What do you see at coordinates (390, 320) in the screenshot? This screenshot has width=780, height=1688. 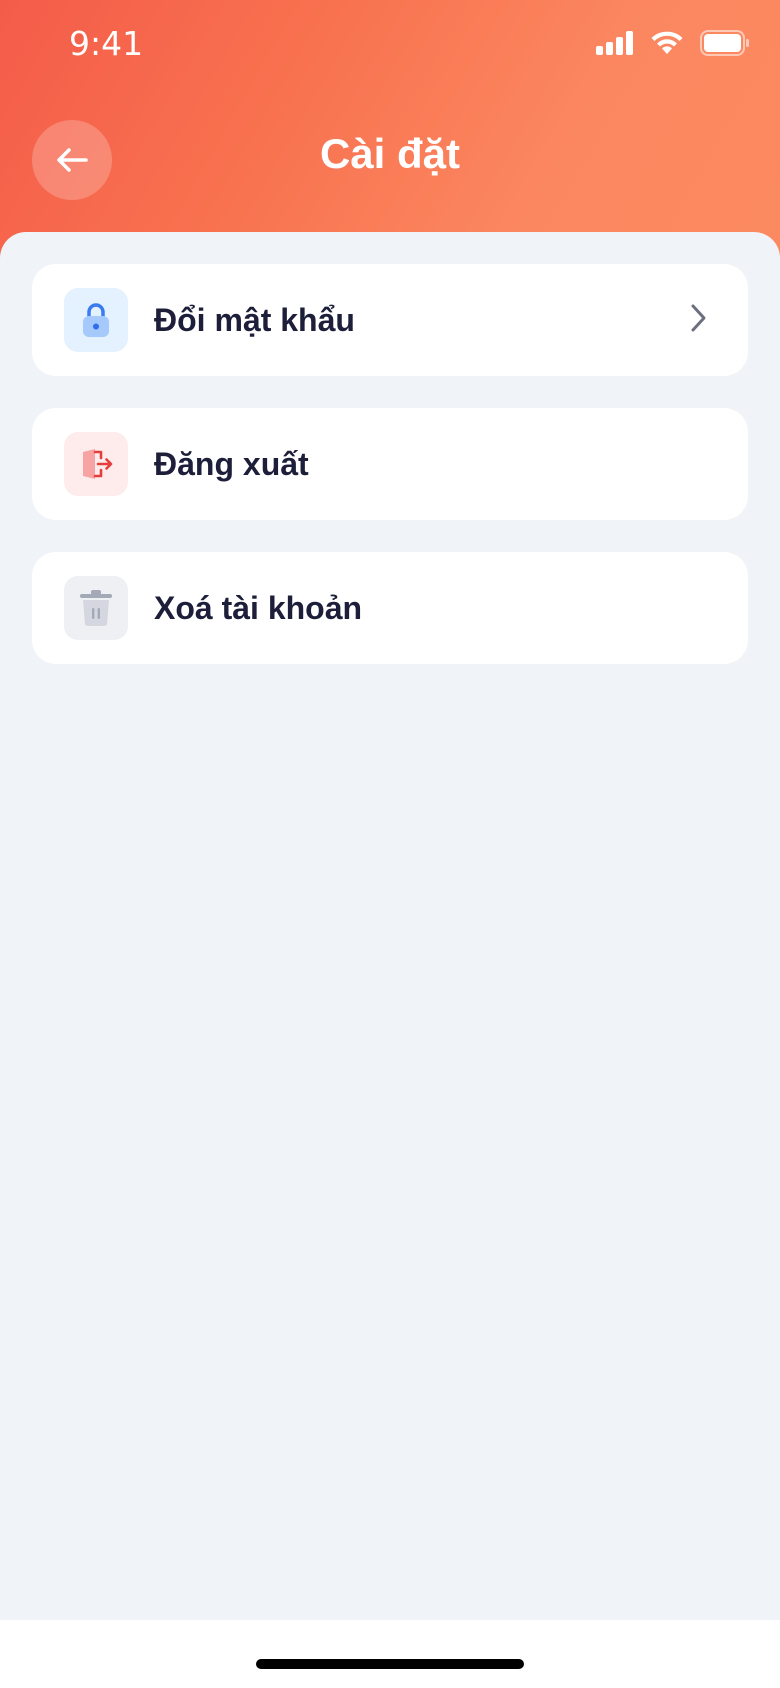 I see `change-password-item: Đổi mật khẩu` at bounding box center [390, 320].